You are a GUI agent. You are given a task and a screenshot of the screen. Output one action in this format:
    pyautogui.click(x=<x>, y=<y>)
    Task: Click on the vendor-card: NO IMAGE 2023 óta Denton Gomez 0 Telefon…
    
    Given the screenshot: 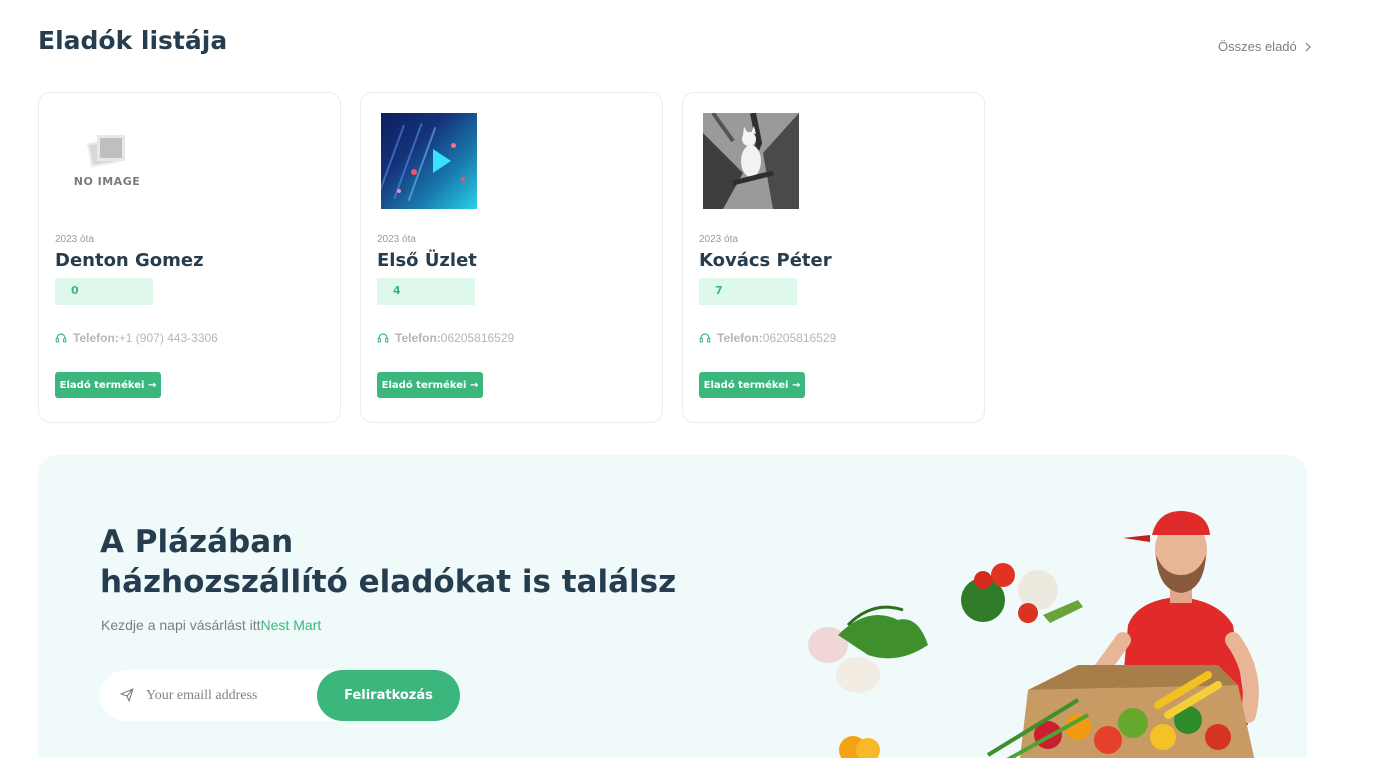 What is the action you would take?
    pyautogui.click(x=189, y=257)
    